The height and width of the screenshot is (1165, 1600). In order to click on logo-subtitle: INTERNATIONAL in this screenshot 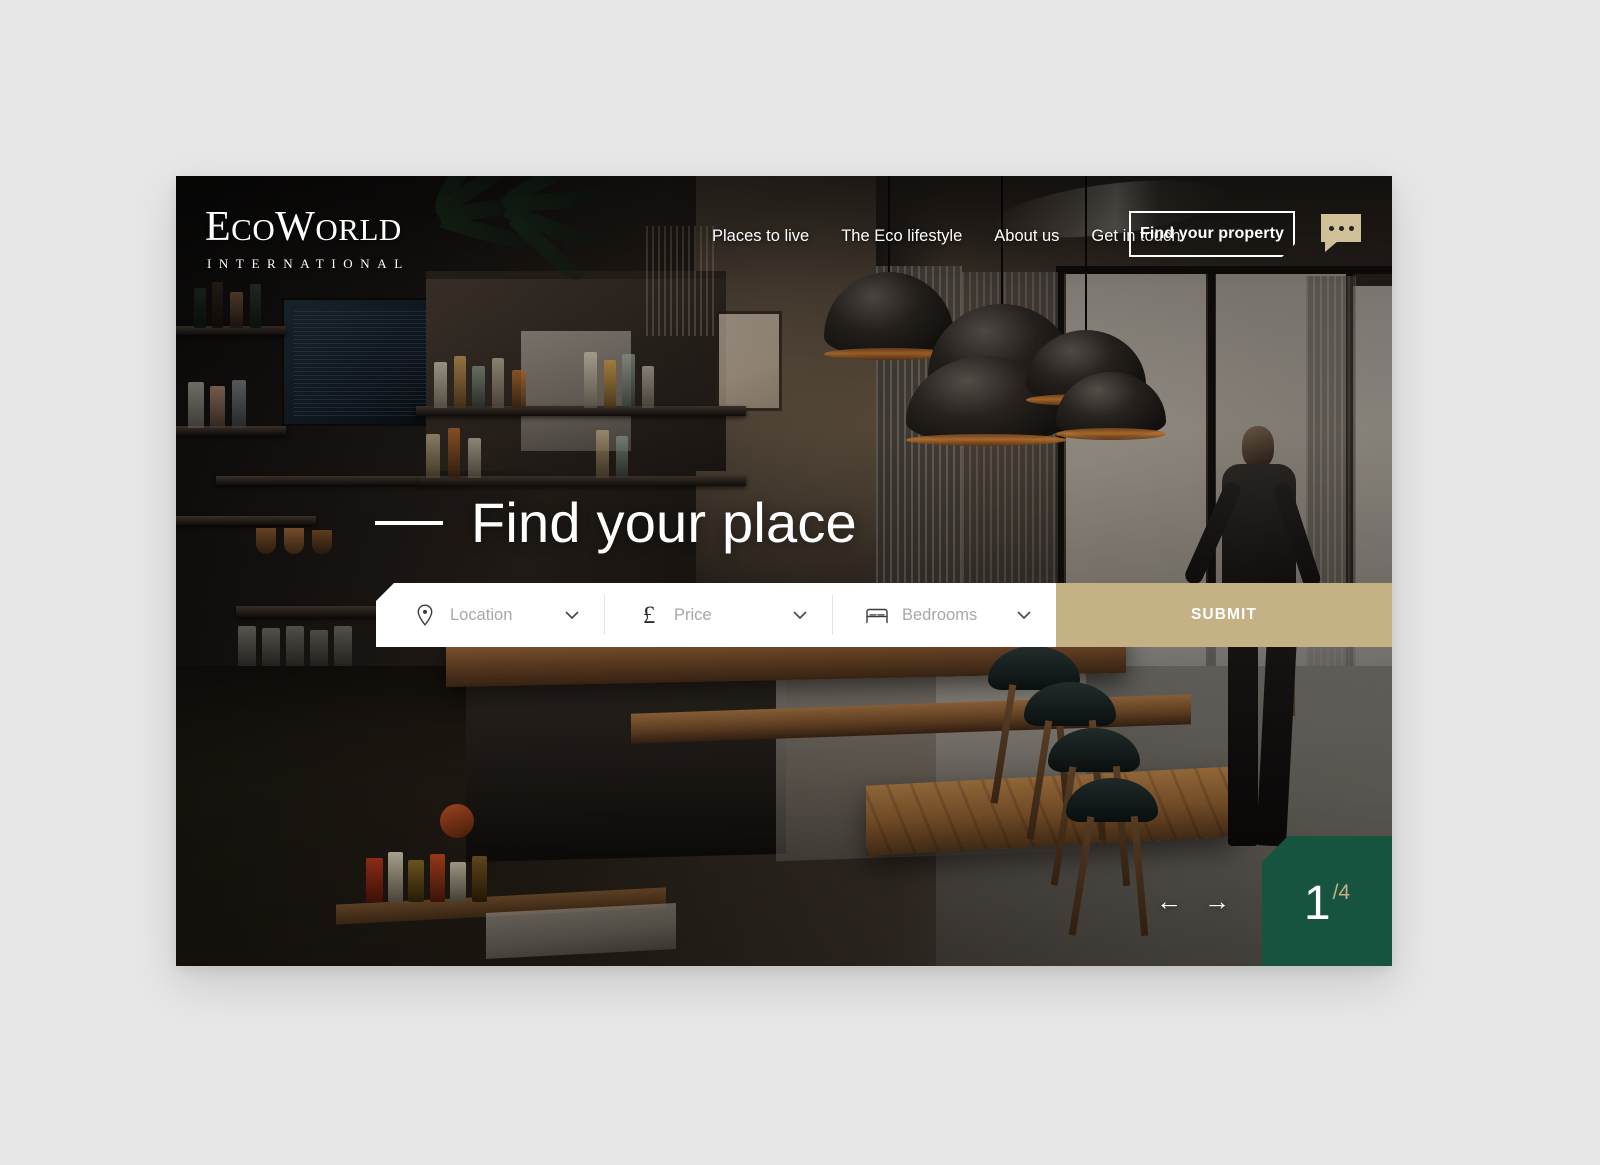, I will do `click(308, 263)`.